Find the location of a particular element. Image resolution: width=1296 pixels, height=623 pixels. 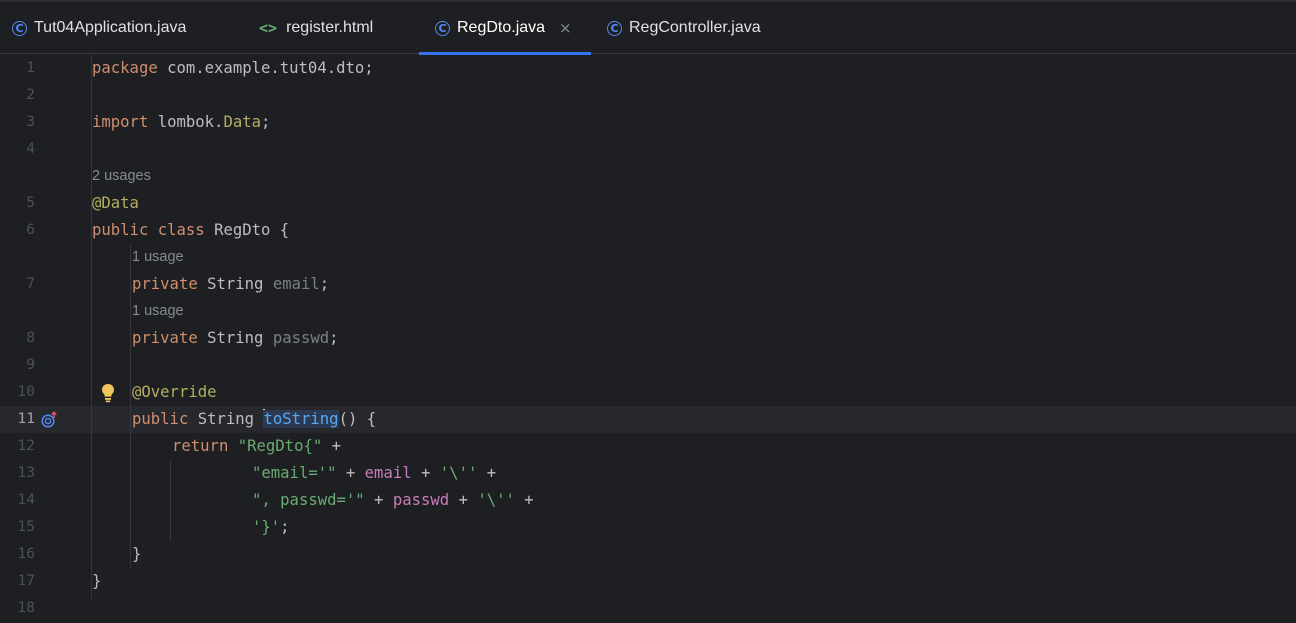

line-number: 13 is located at coordinates (26, 473).